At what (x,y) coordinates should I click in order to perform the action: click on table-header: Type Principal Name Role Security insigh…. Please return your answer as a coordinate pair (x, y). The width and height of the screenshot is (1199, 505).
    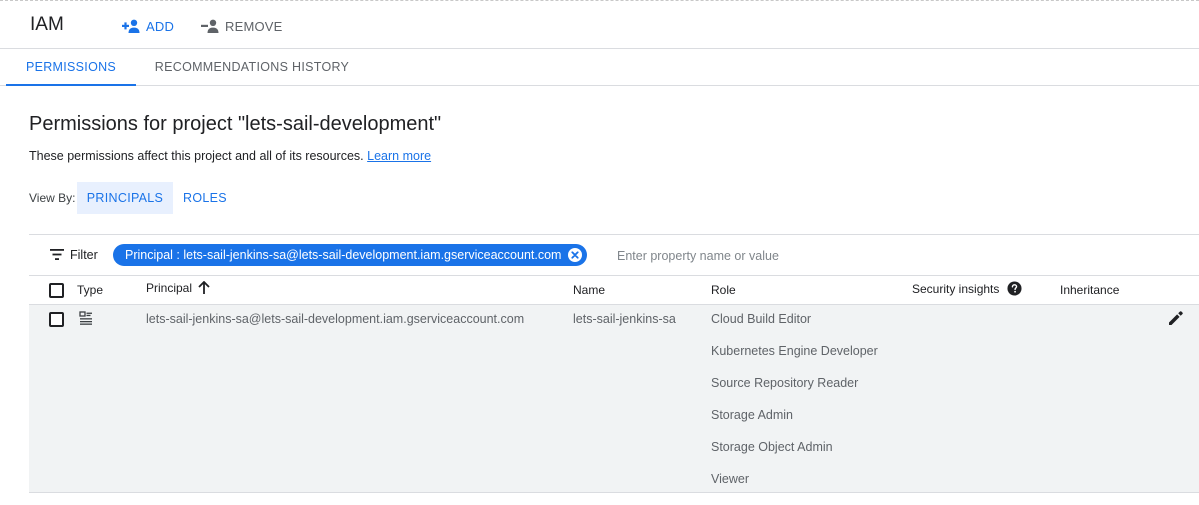
    Looking at the image, I should click on (614, 290).